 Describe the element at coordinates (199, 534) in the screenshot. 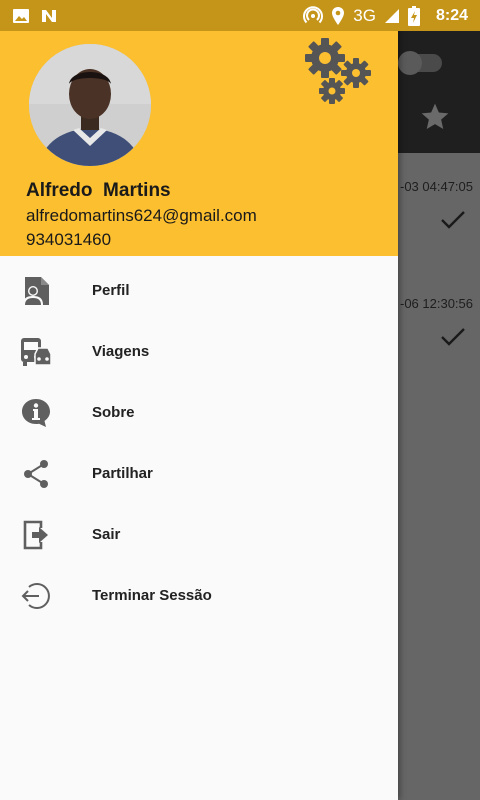

I see `menu-item-sair: Sair` at that location.